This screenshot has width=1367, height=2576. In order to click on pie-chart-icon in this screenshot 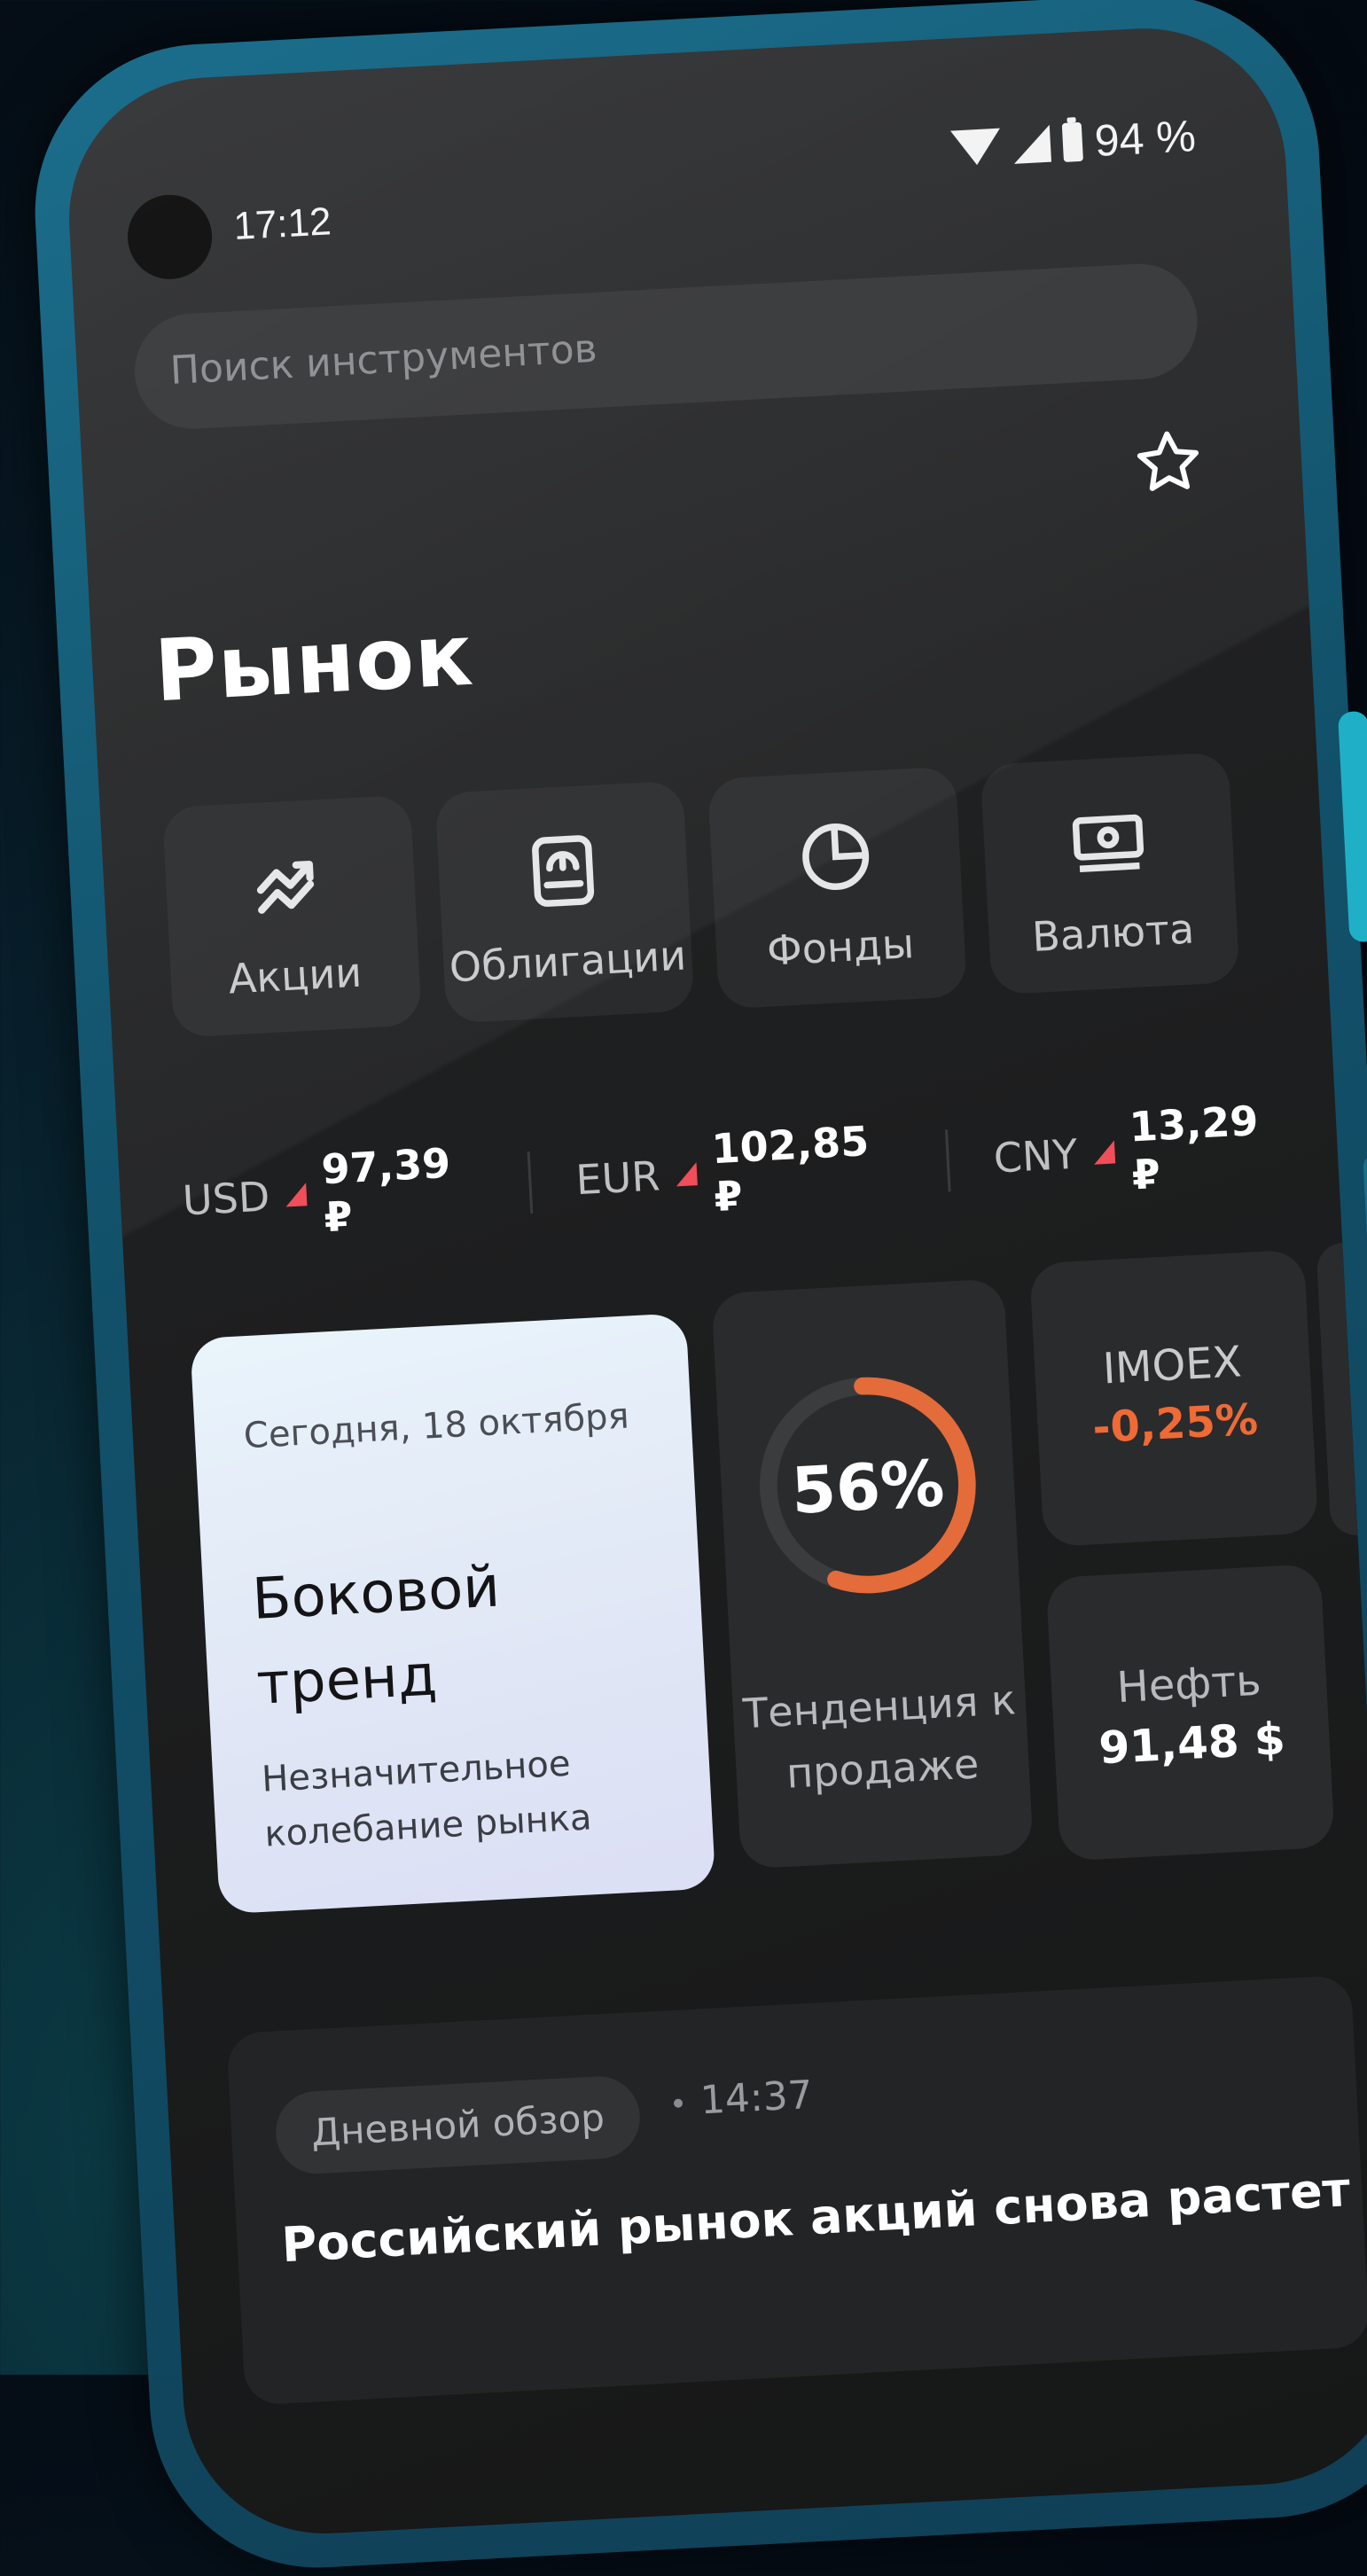, I will do `click(836, 856)`.